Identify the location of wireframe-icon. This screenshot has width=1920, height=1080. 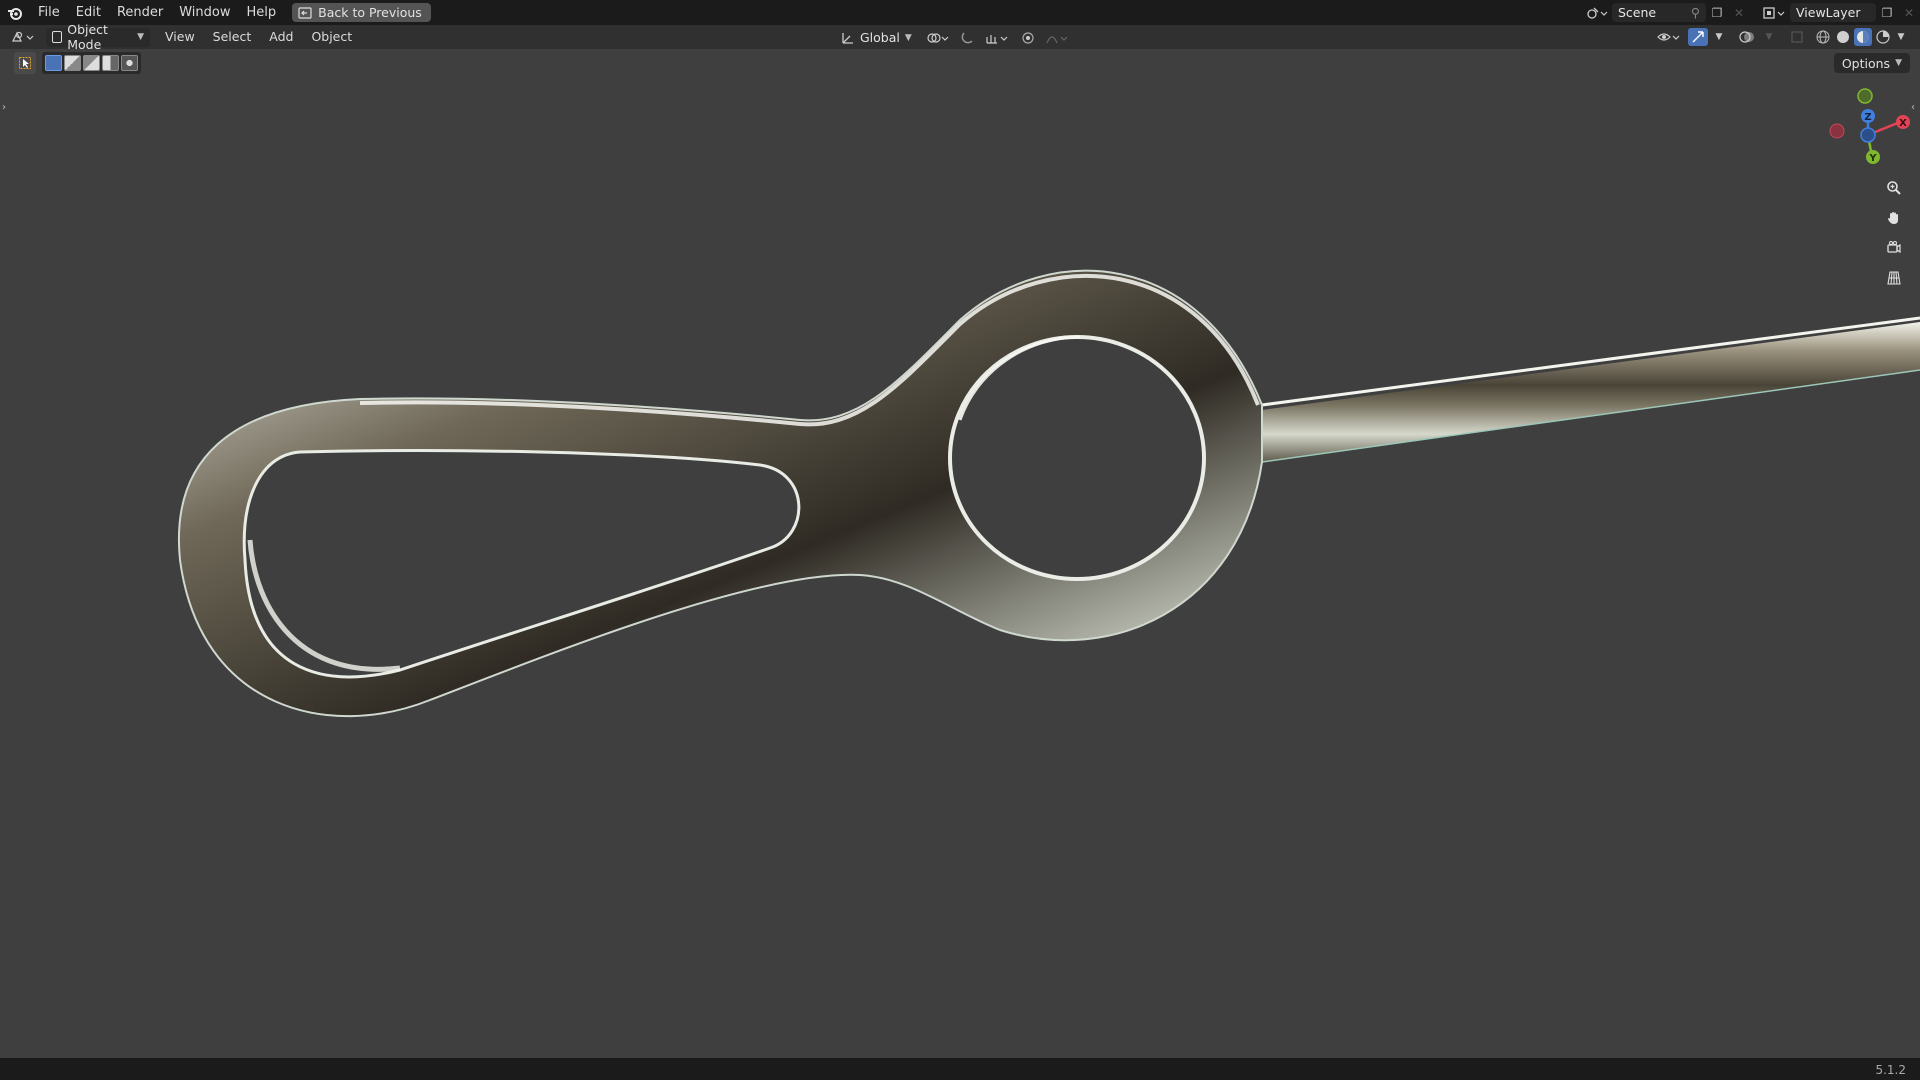
(1823, 37).